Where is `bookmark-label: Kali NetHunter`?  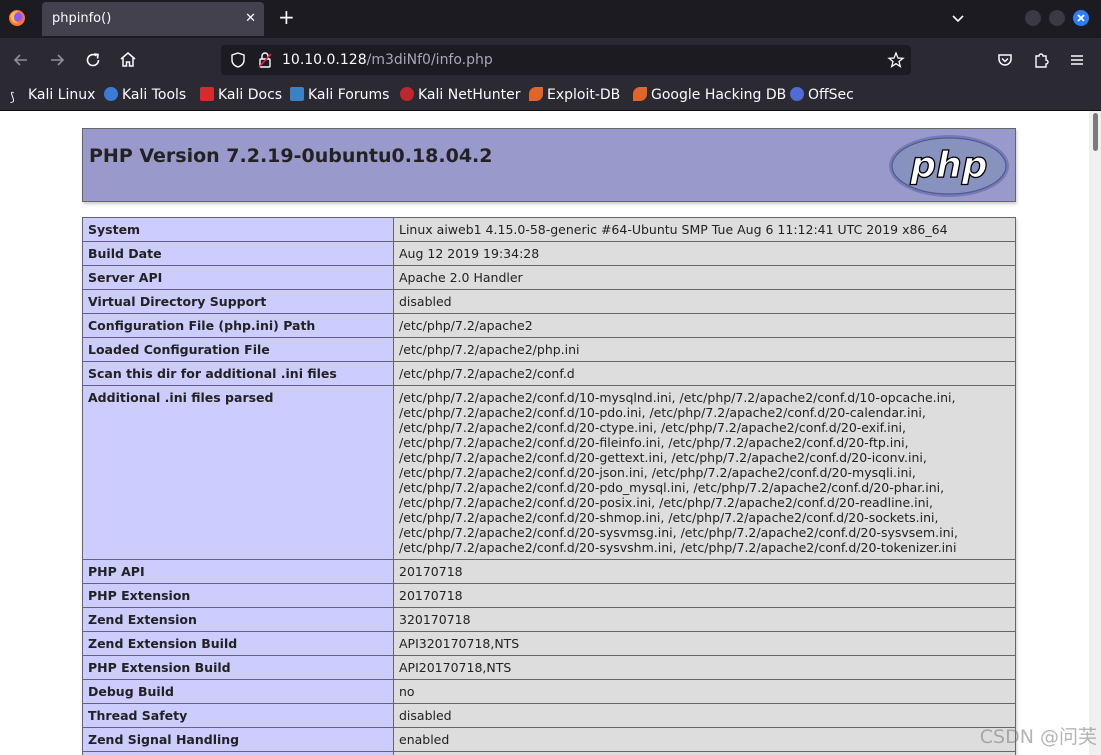 bookmark-label: Kali NetHunter is located at coordinates (469, 95).